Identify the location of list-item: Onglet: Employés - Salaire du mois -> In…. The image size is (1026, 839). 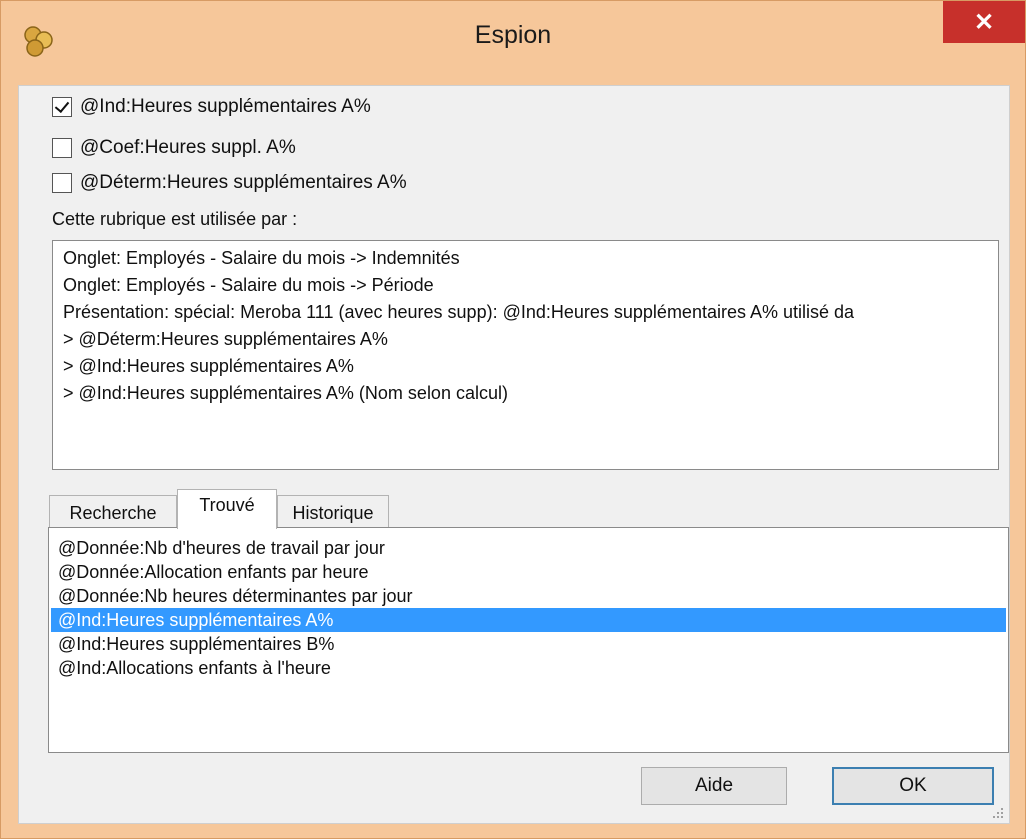
(525, 258).